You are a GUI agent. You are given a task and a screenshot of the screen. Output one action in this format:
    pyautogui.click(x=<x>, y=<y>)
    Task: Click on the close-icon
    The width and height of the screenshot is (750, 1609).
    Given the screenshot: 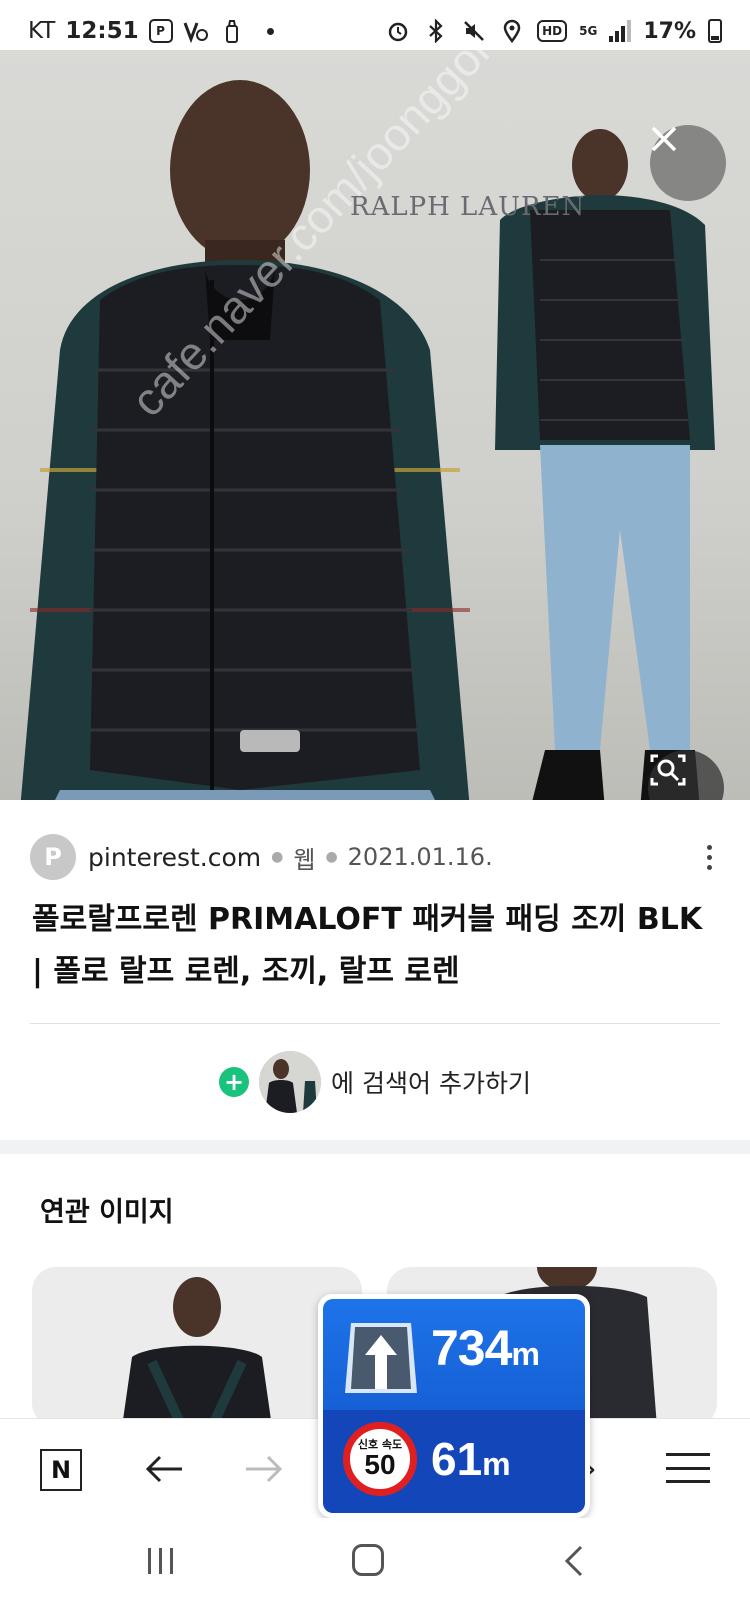 What is the action you would take?
    pyautogui.click(x=664, y=139)
    